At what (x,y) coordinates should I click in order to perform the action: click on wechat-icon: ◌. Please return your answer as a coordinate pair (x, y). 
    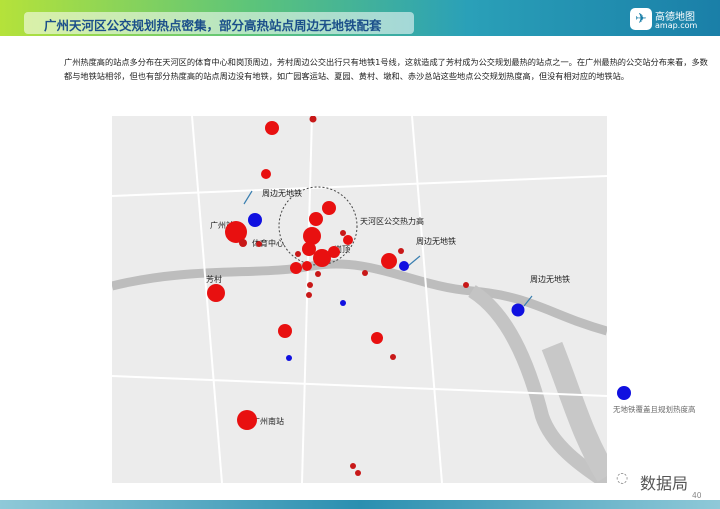
    Looking at the image, I should click on (622, 478).